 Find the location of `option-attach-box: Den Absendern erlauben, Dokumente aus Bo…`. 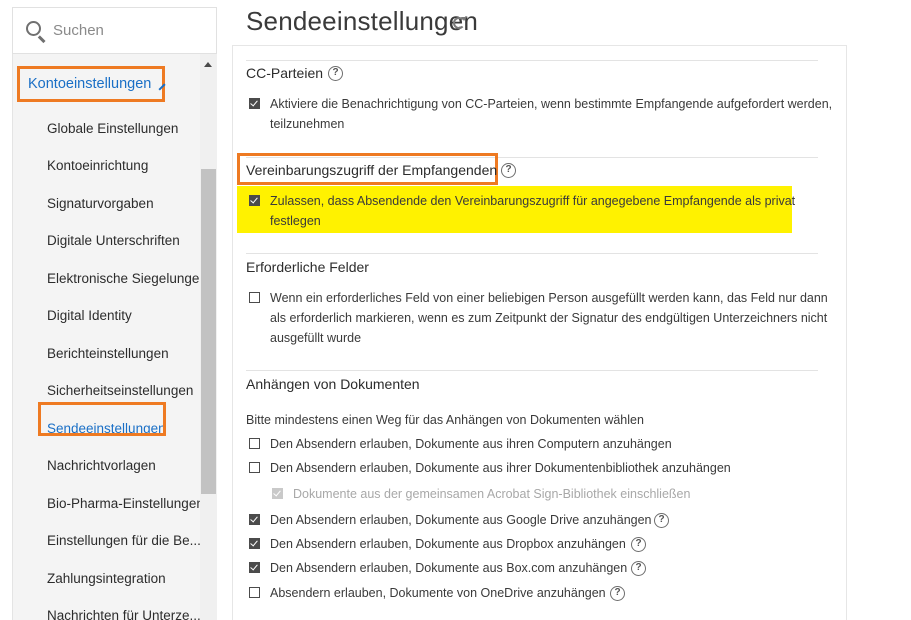

option-attach-box: Den Absendern erlauben, Dokumente aus Bo… is located at coordinates (449, 568).